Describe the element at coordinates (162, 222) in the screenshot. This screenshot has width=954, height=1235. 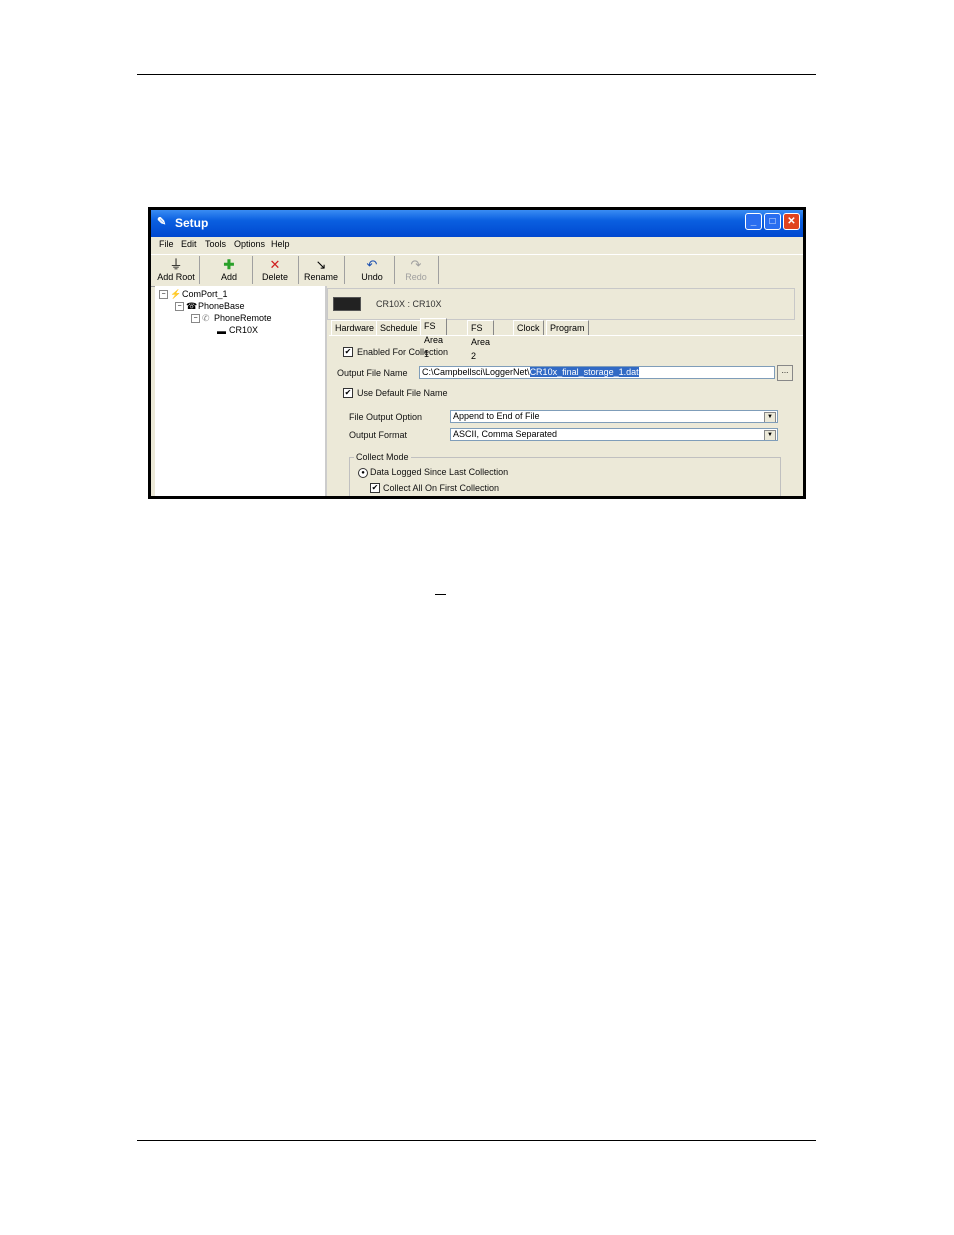
I see `app-icon: ✎` at that location.